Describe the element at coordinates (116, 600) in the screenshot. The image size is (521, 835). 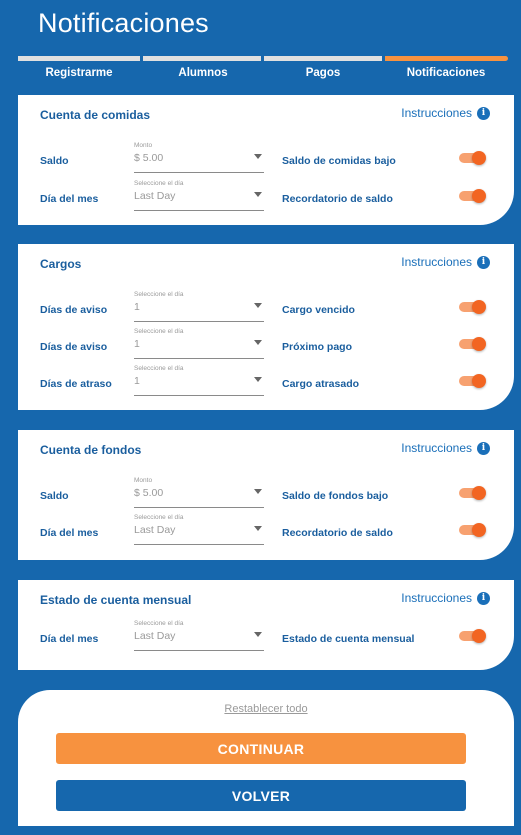
I see `card-title: Estado de cuenta mensual` at that location.